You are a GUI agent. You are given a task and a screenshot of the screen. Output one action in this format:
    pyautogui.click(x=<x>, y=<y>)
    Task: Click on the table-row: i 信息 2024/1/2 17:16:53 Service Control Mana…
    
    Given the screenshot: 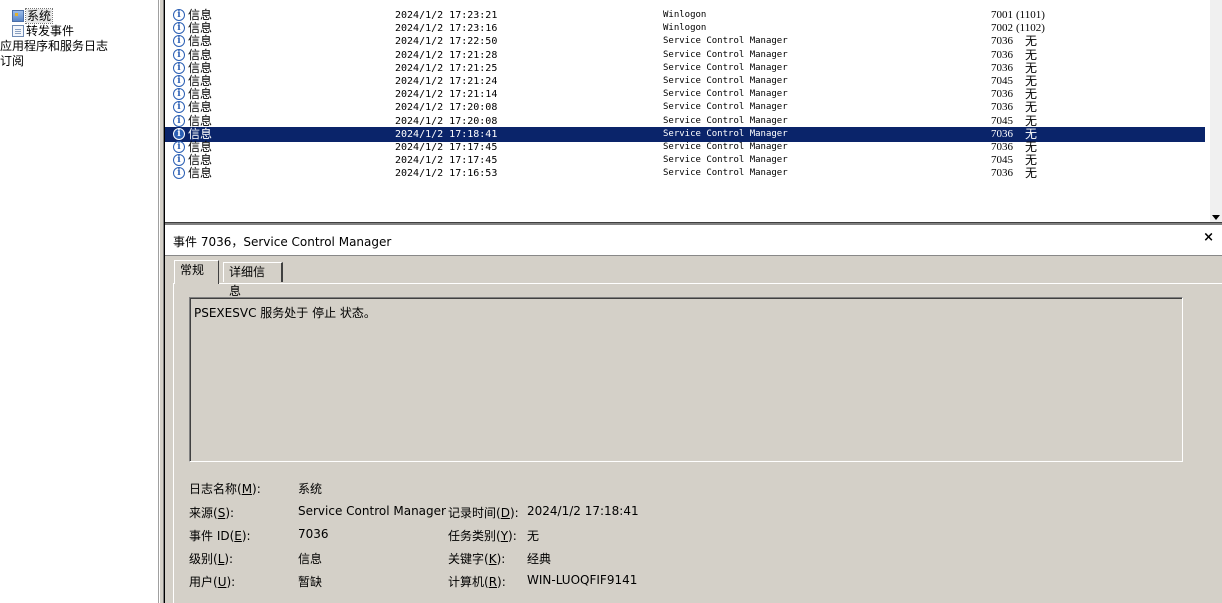 What is the action you would take?
    pyautogui.click(x=685, y=173)
    